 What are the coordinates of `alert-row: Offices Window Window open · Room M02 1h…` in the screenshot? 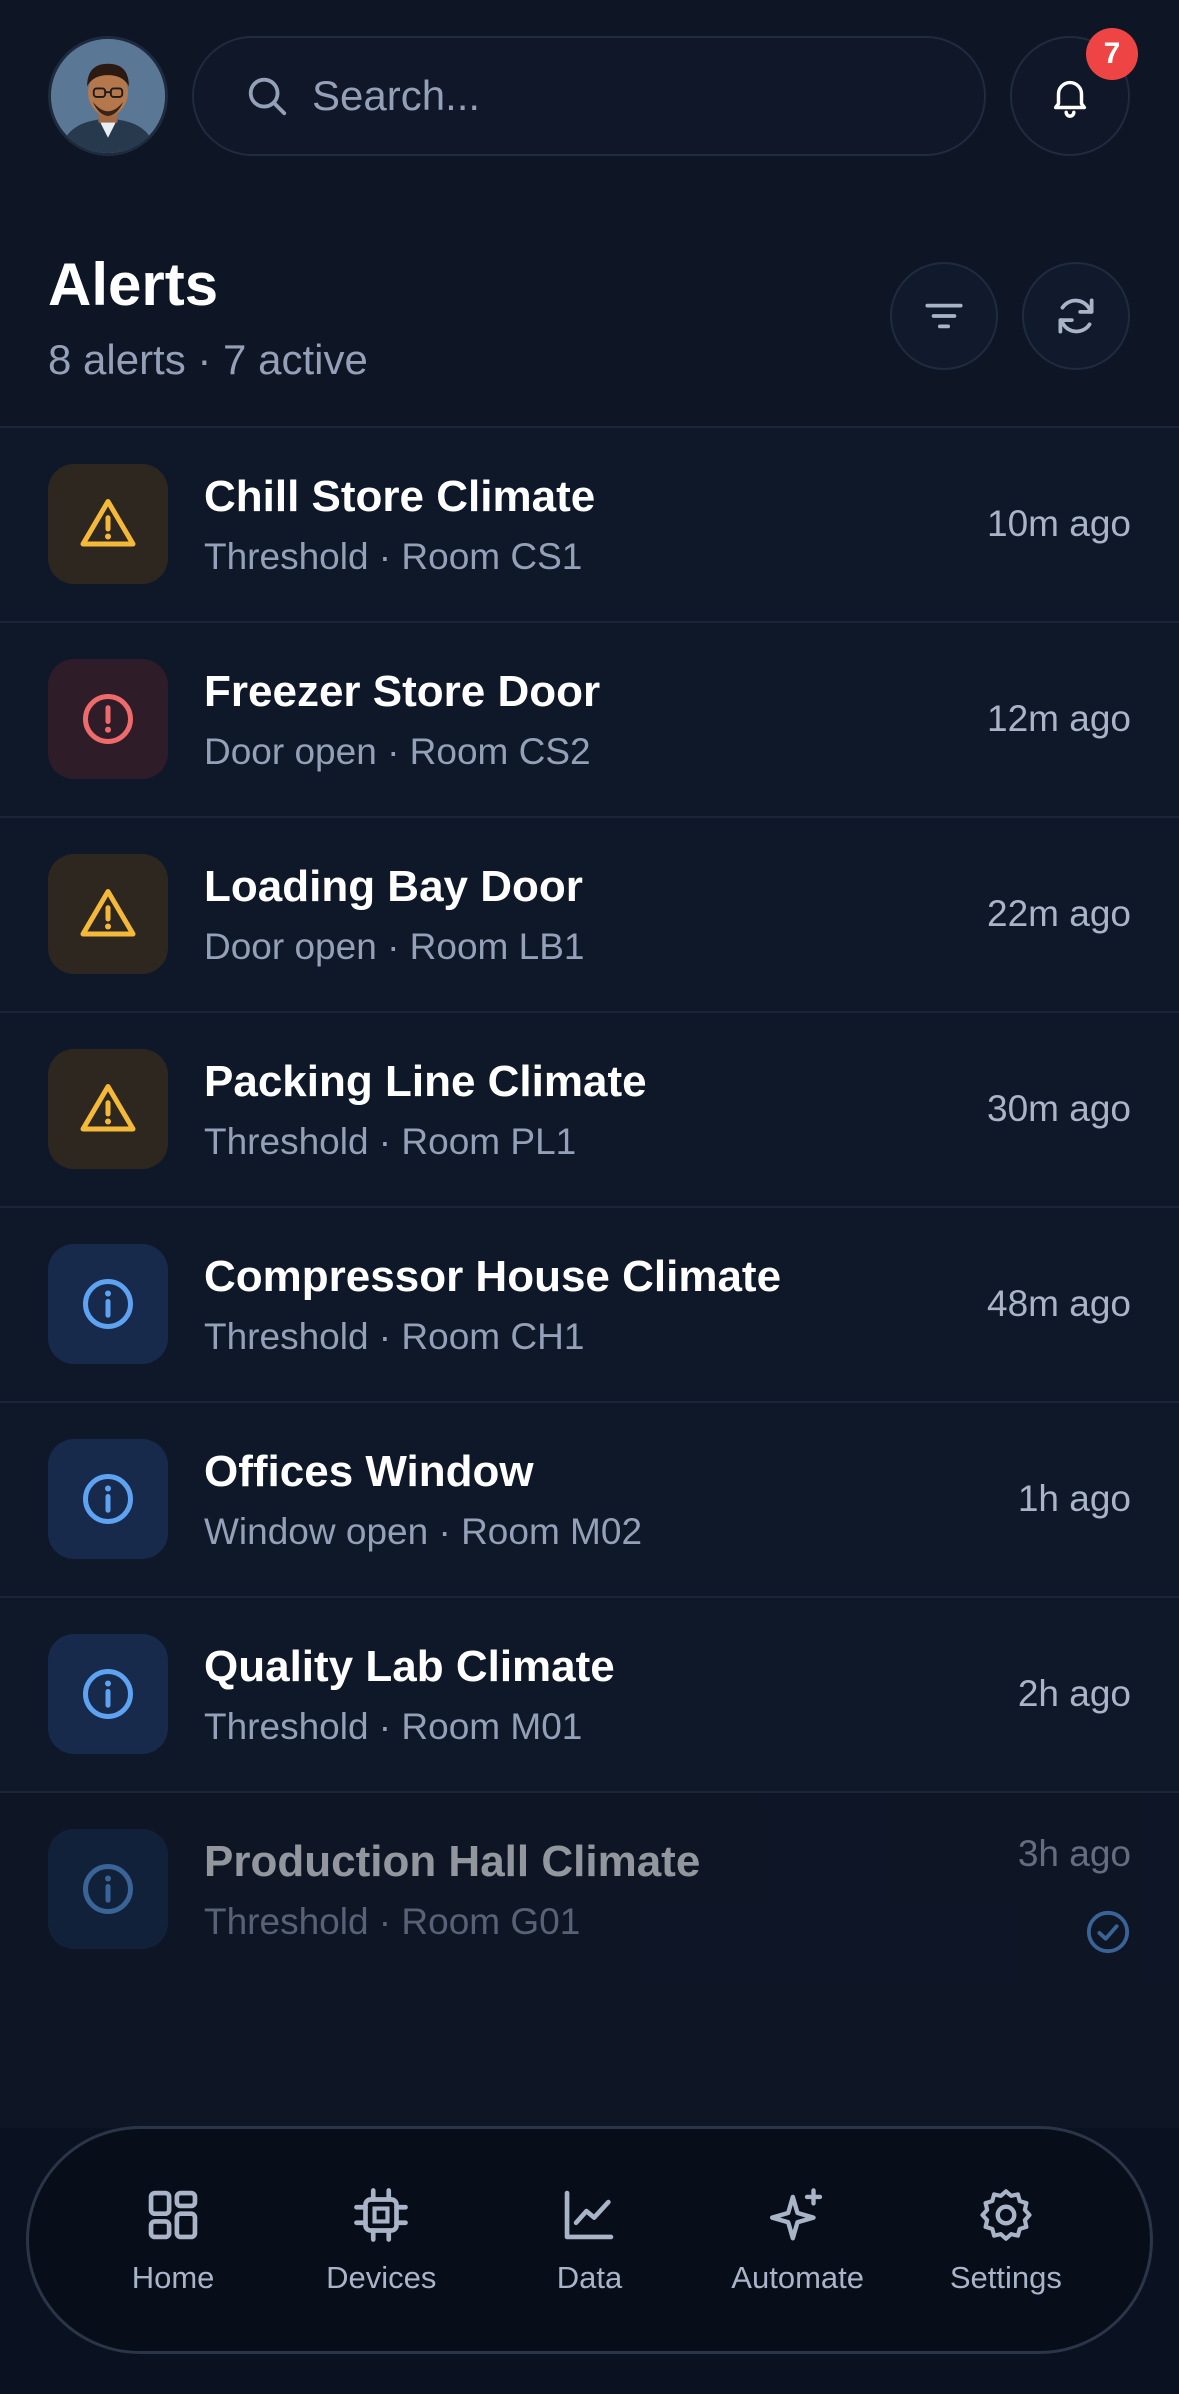 It's located at (589, 1500).